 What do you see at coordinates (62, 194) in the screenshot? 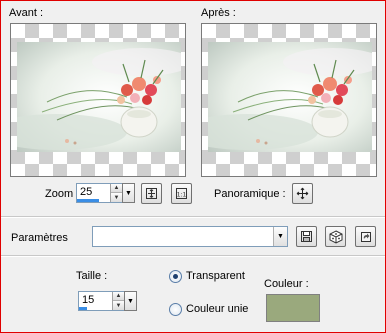
I see `zoom-label: Zoom :` at bounding box center [62, 194].